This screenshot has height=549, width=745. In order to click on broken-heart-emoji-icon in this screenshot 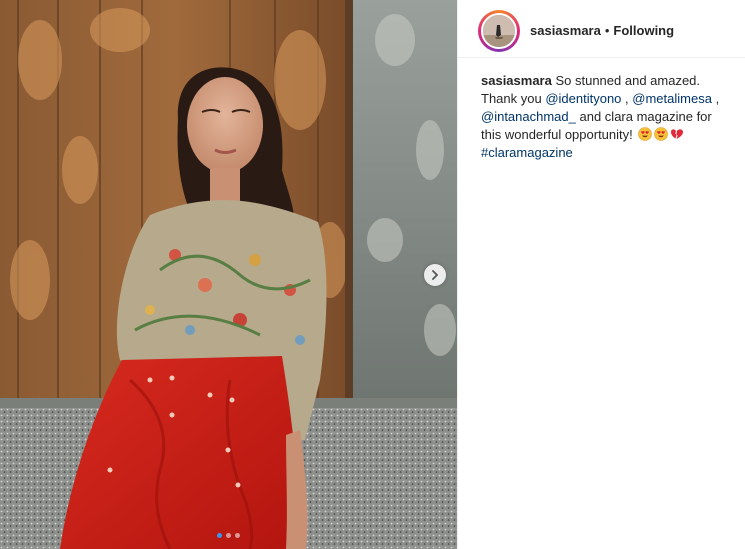, I will do `click(677, 134)`.